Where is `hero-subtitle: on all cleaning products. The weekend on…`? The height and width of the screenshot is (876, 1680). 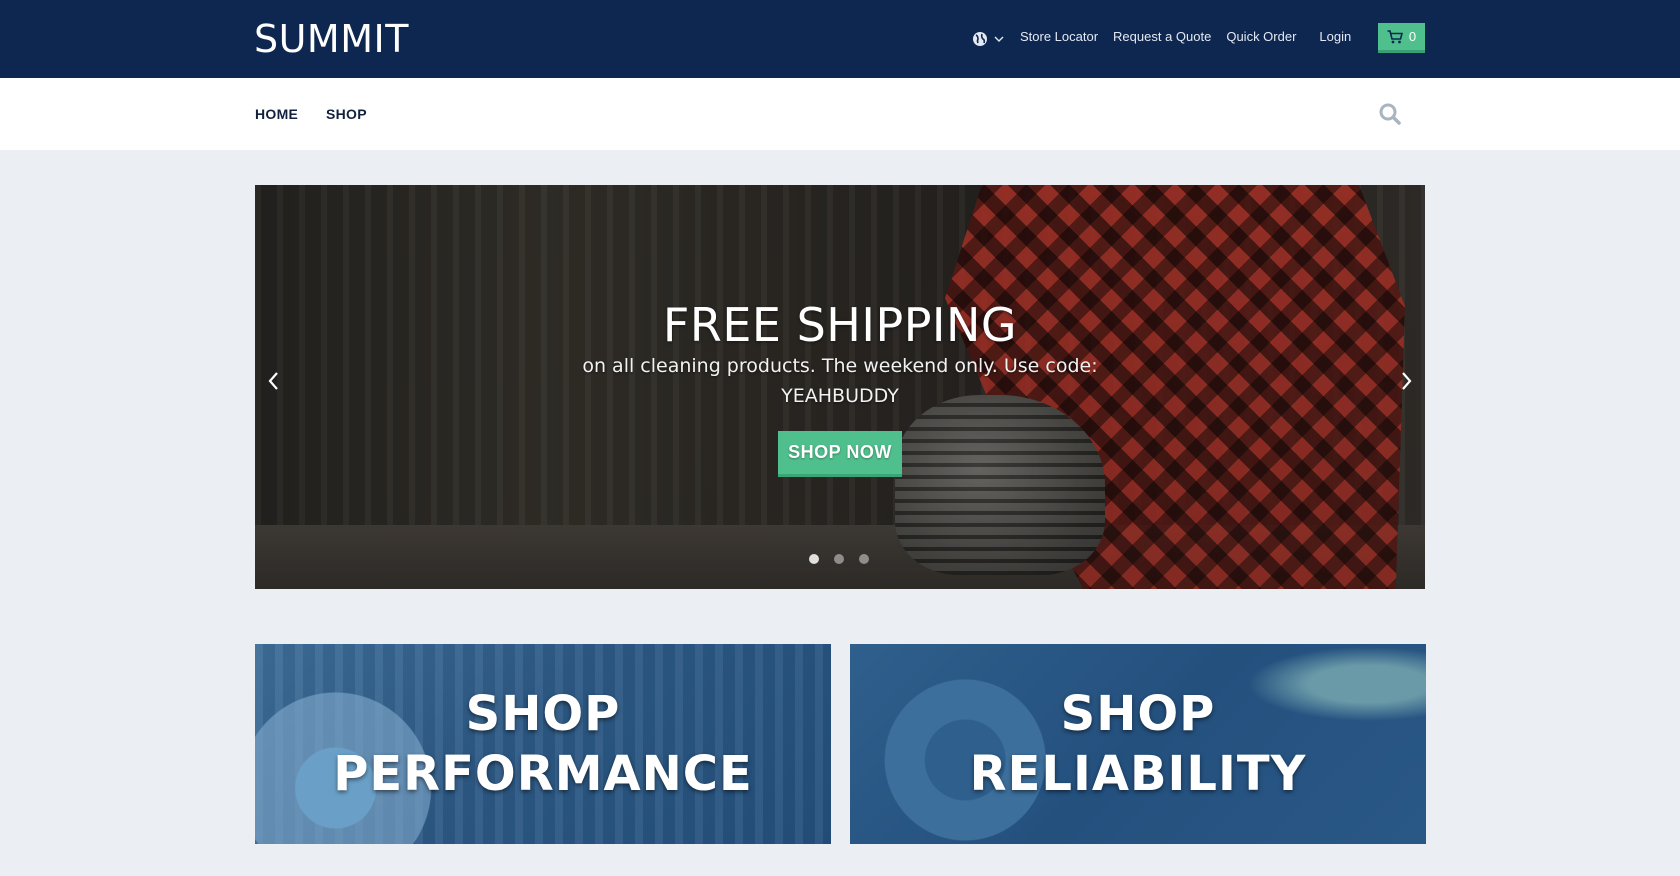
hero-subtitle: on all cleaning products. The weekend on… is located at coordinates (840, 381).